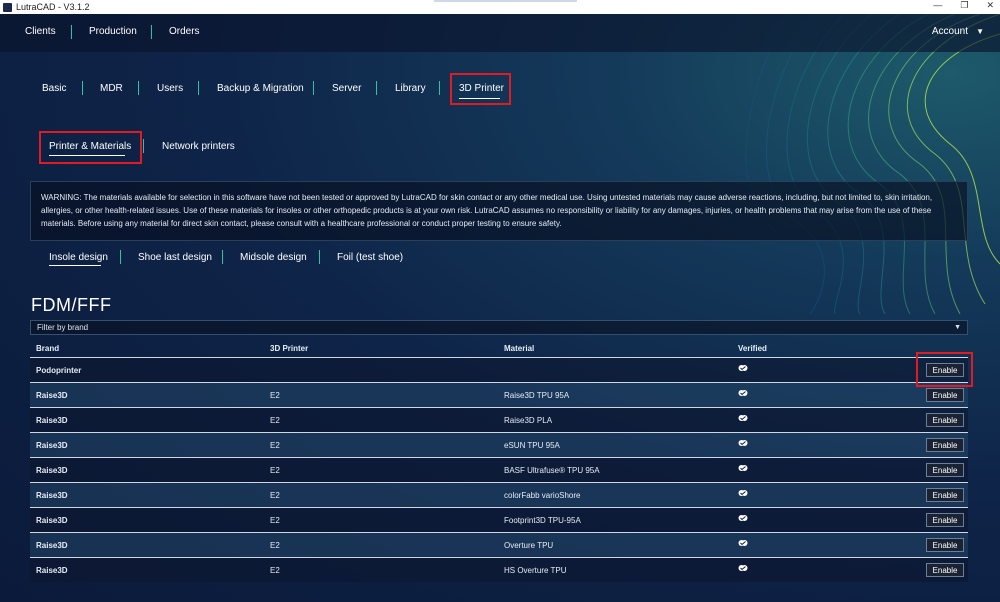 Image resolution: width=1000 pixels, height=602 pixels. Describe the element at coordinates (71, 305) in the screenshot. I see `section-title: FDM/FFF` at that location.